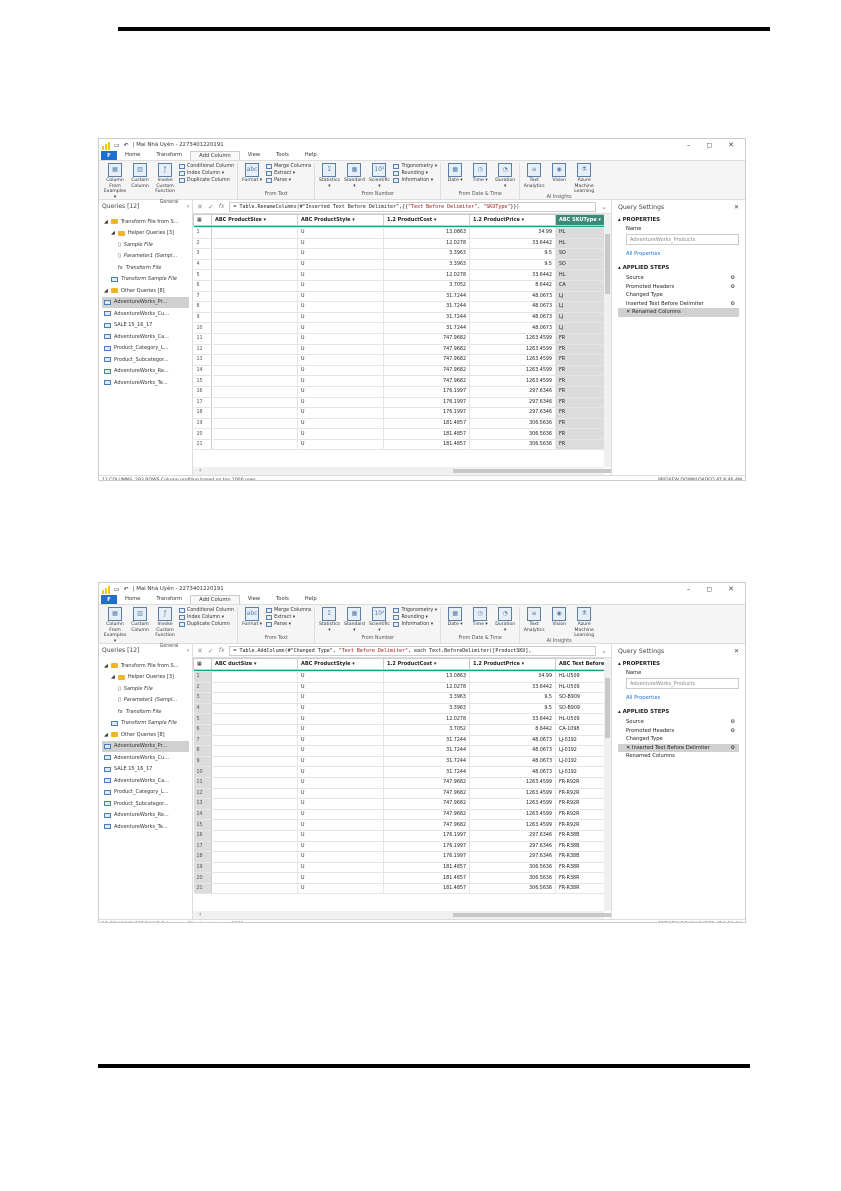 Image resolution: width=841 pixels, height=1191 pixels. I want to click on tab-help: Help, so click(311, 155).